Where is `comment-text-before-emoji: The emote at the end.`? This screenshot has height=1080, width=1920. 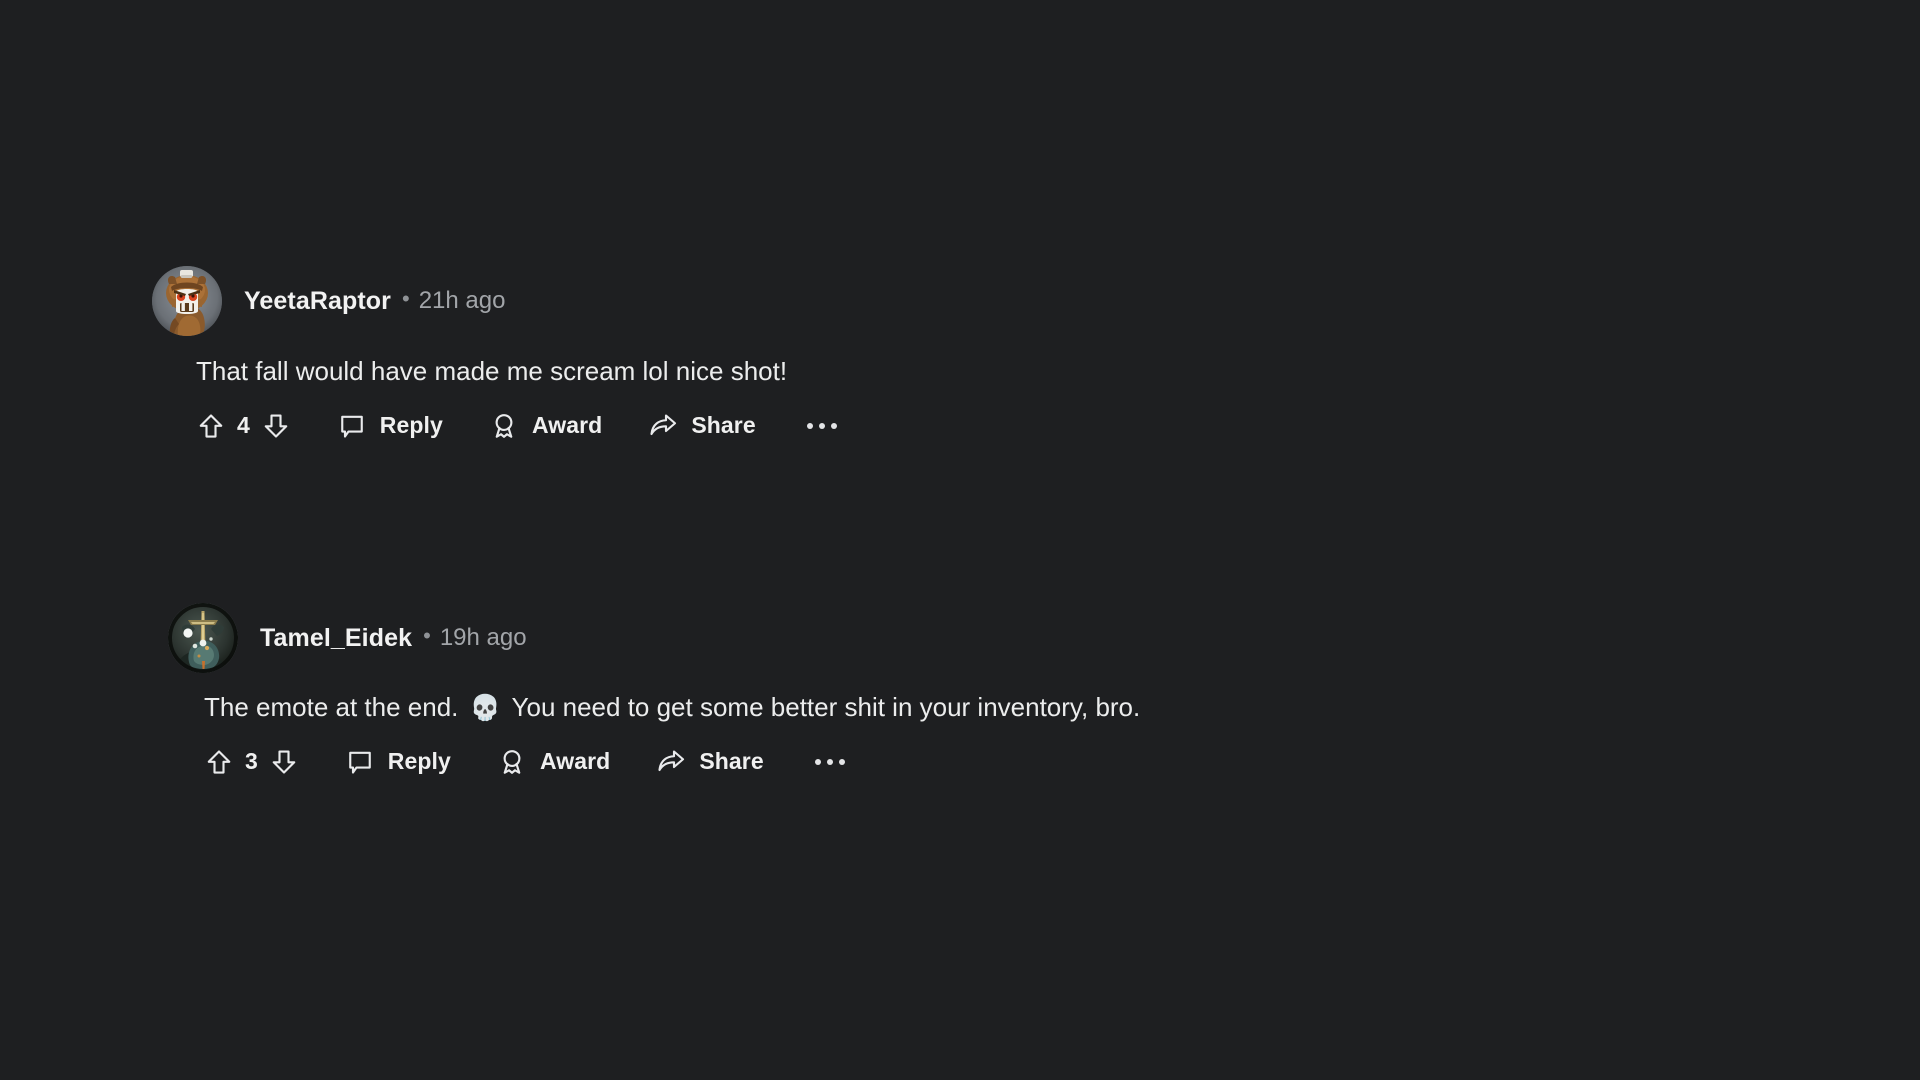 comment-text-before-emoji: The emote at the end. is located at coordinates (331, 707).